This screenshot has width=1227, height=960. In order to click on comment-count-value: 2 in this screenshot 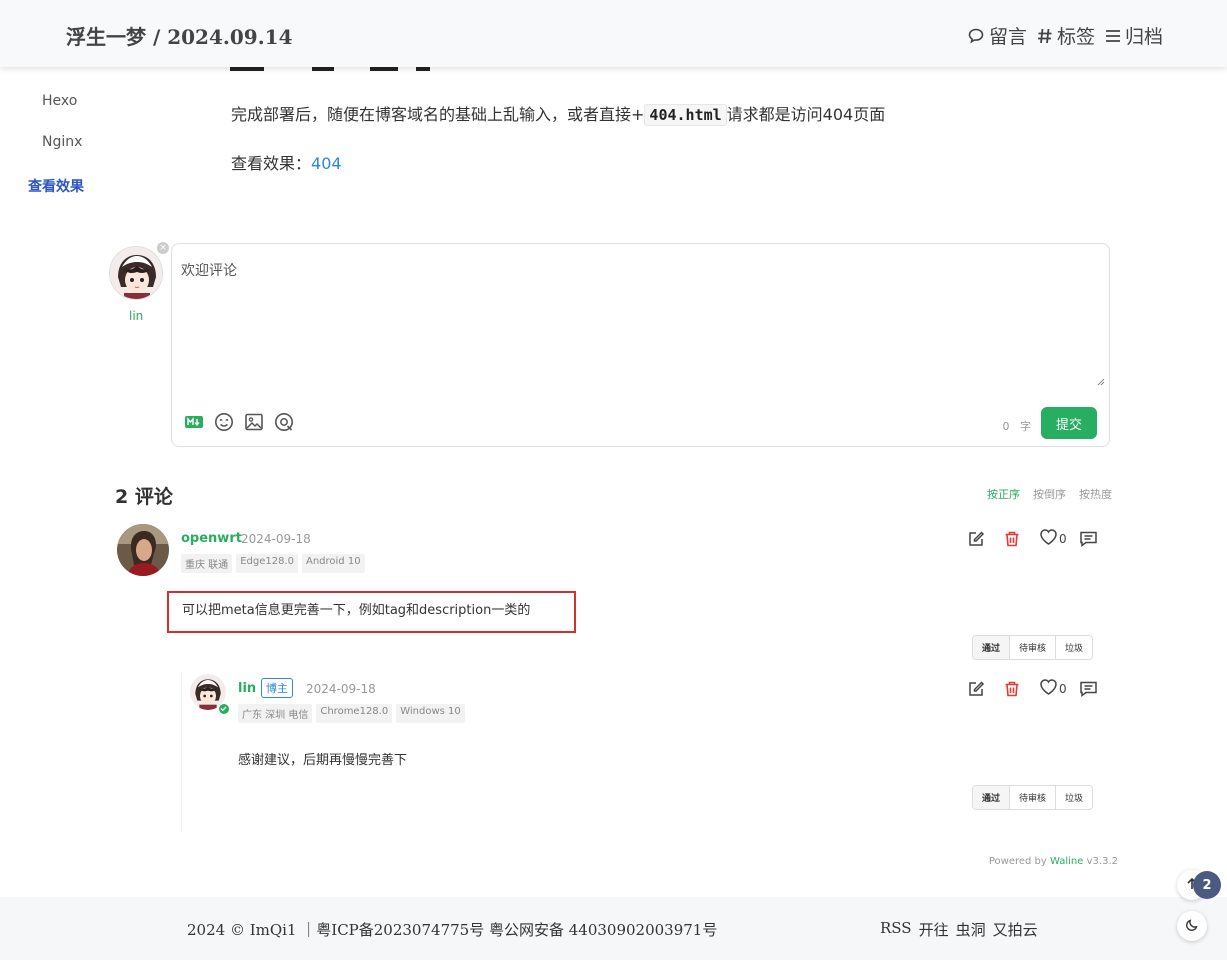, I will do `click(122, 497)`.